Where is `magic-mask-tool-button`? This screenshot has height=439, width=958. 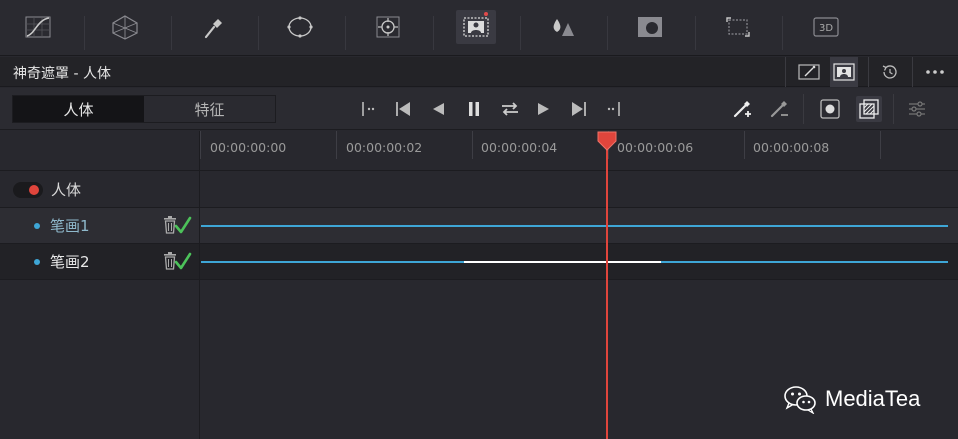 magic-mask-tool-button is located at coordinates (476, 27).